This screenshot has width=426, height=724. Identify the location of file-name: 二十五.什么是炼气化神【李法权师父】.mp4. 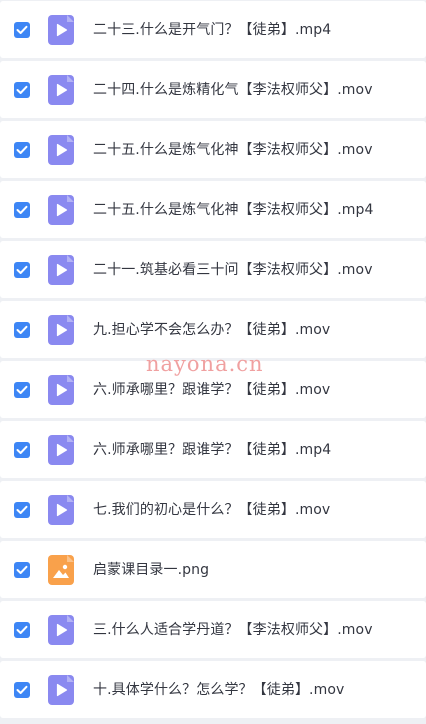
(233, 210).